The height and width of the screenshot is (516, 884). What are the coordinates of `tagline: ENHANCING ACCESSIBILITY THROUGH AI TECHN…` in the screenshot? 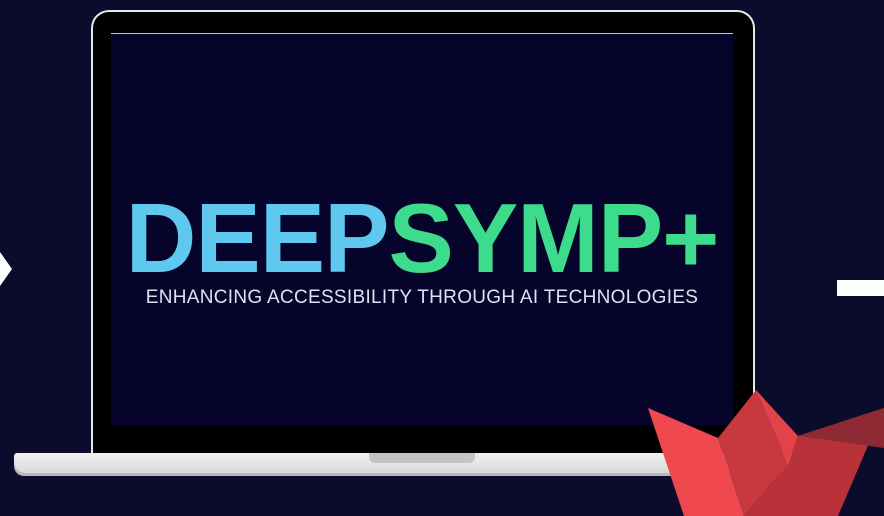 It's located at (422, 297).